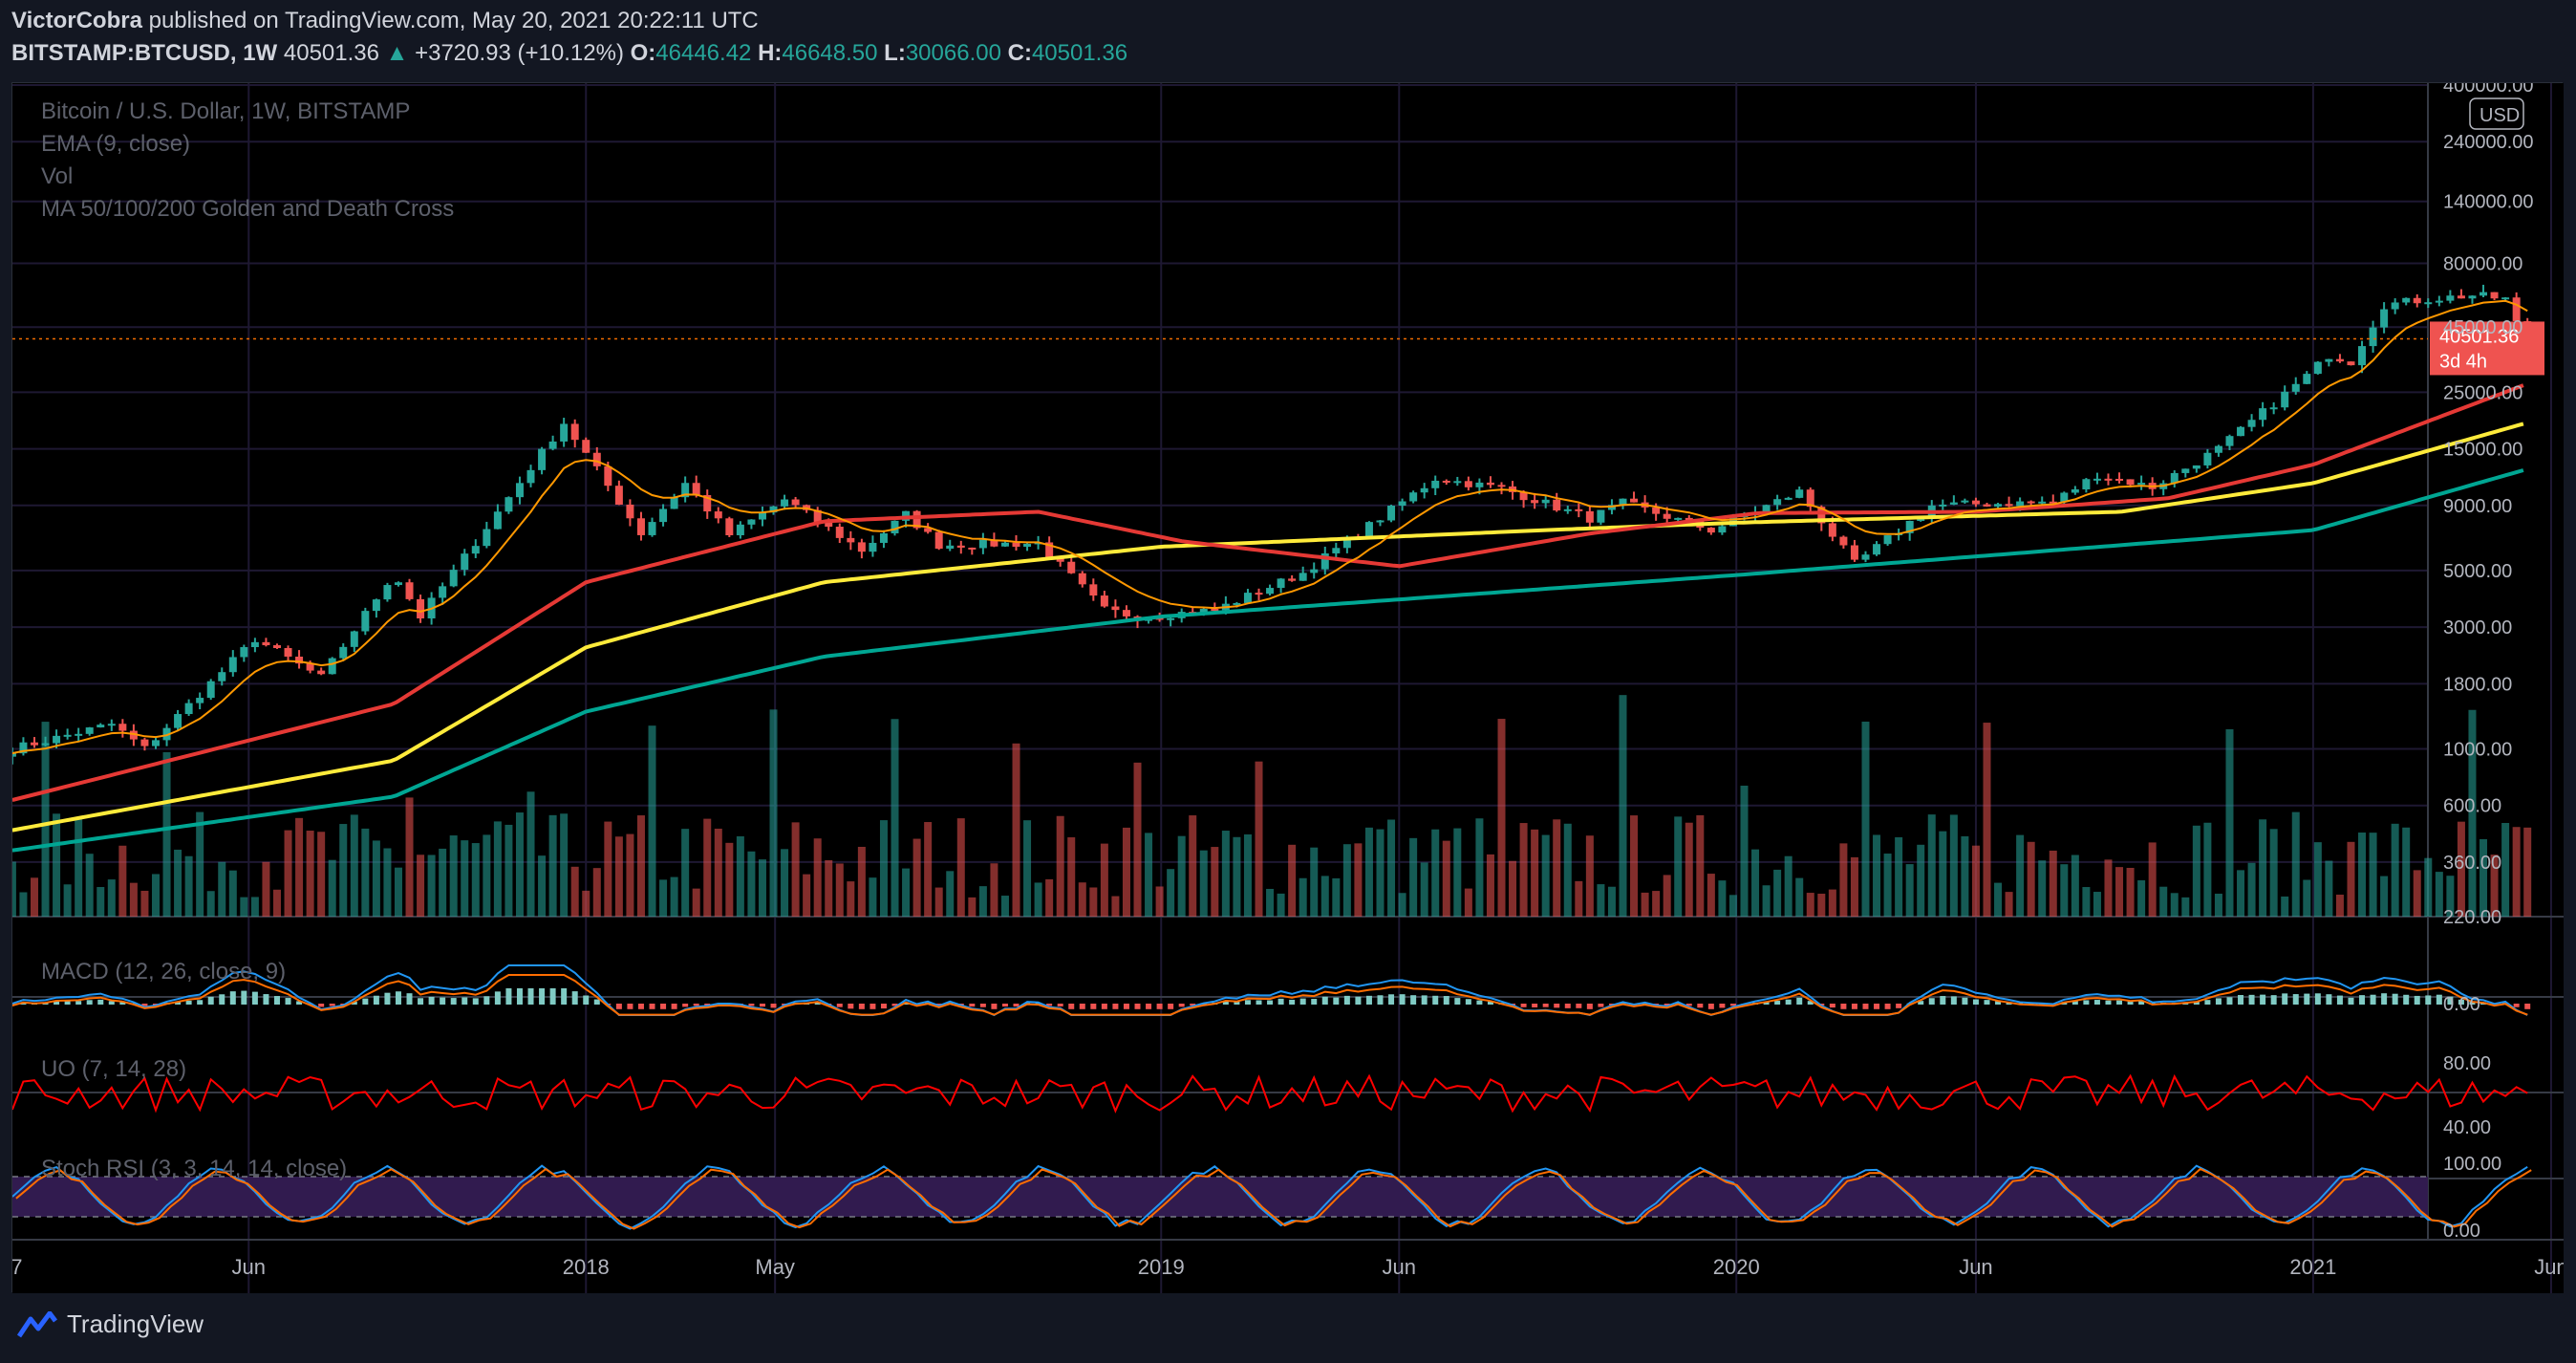 The width and height of the screenshot is (2576, 1363). Describe the element at coordinates (76, 21) in the screenshot. I see `author: VictorCobra` at that location.